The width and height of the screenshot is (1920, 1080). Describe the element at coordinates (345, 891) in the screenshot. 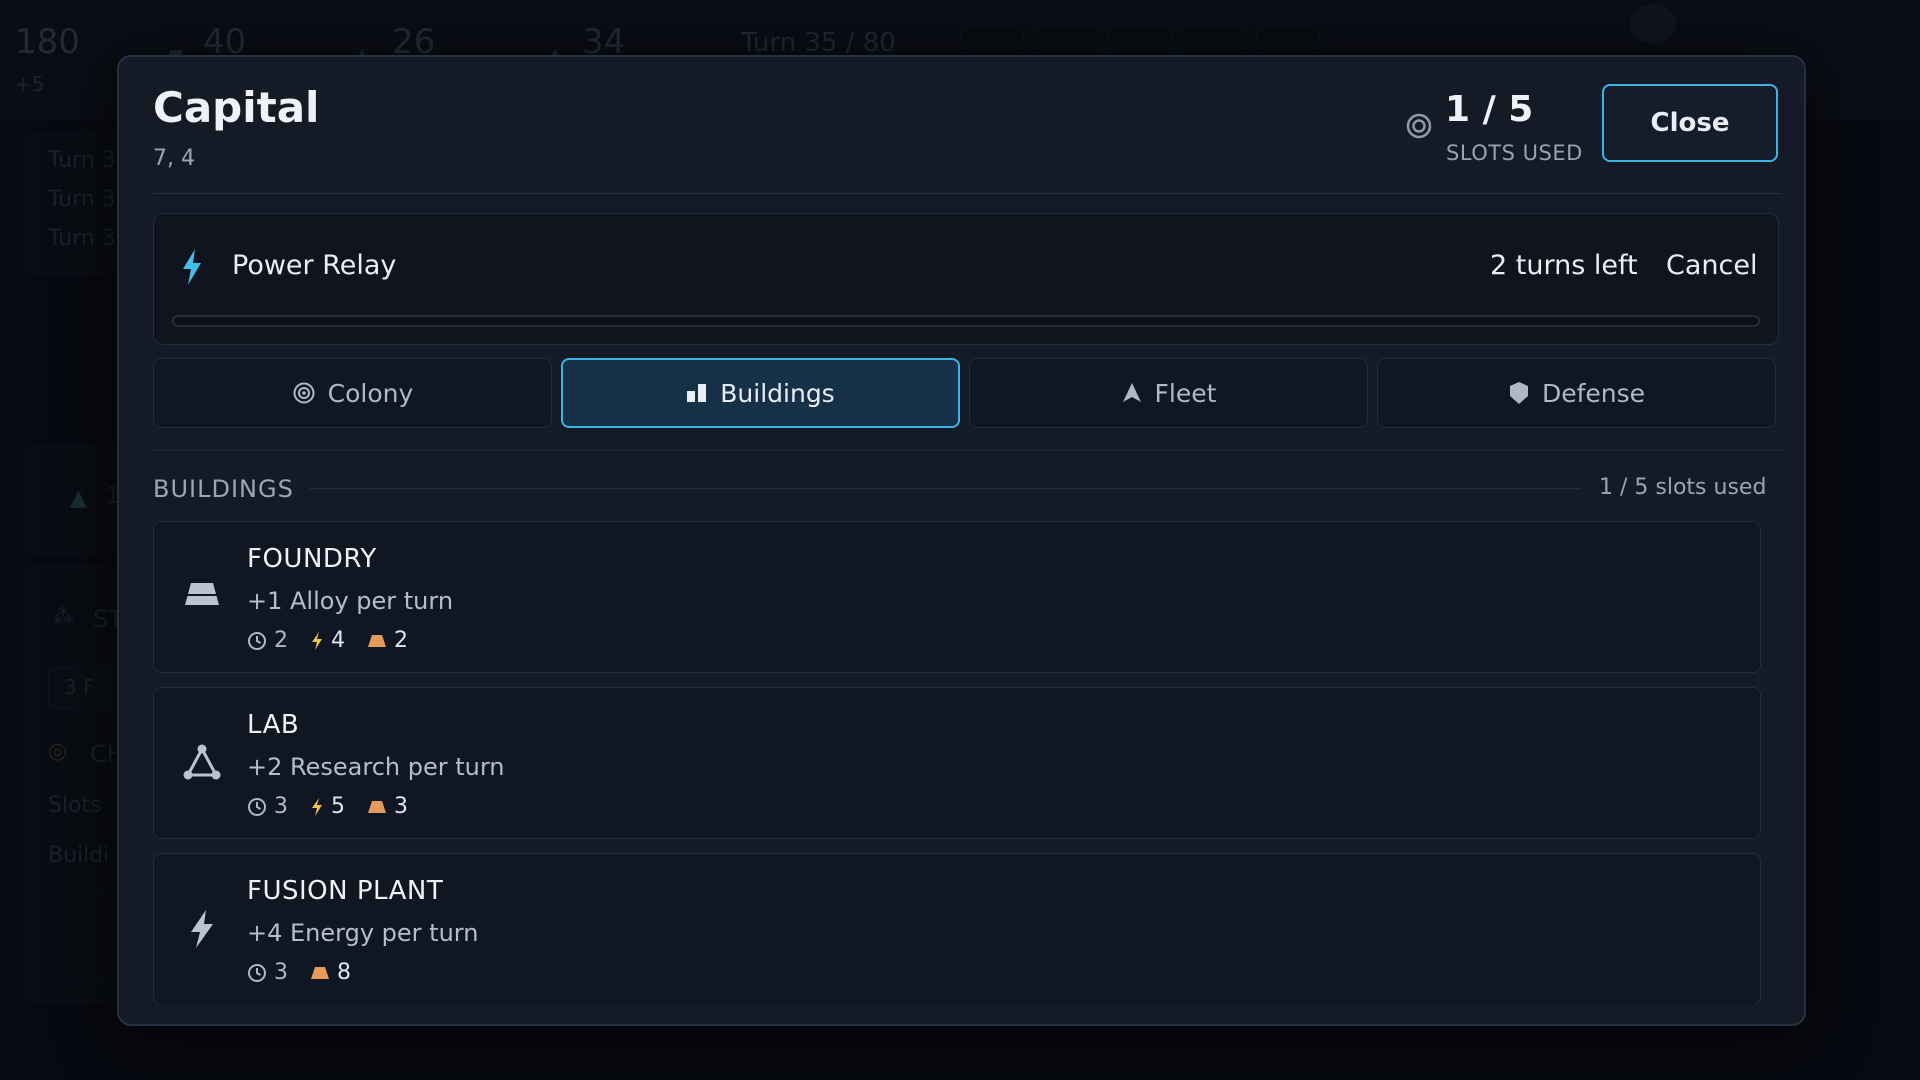

I see `building-name: FUSION PLANT` at that location.